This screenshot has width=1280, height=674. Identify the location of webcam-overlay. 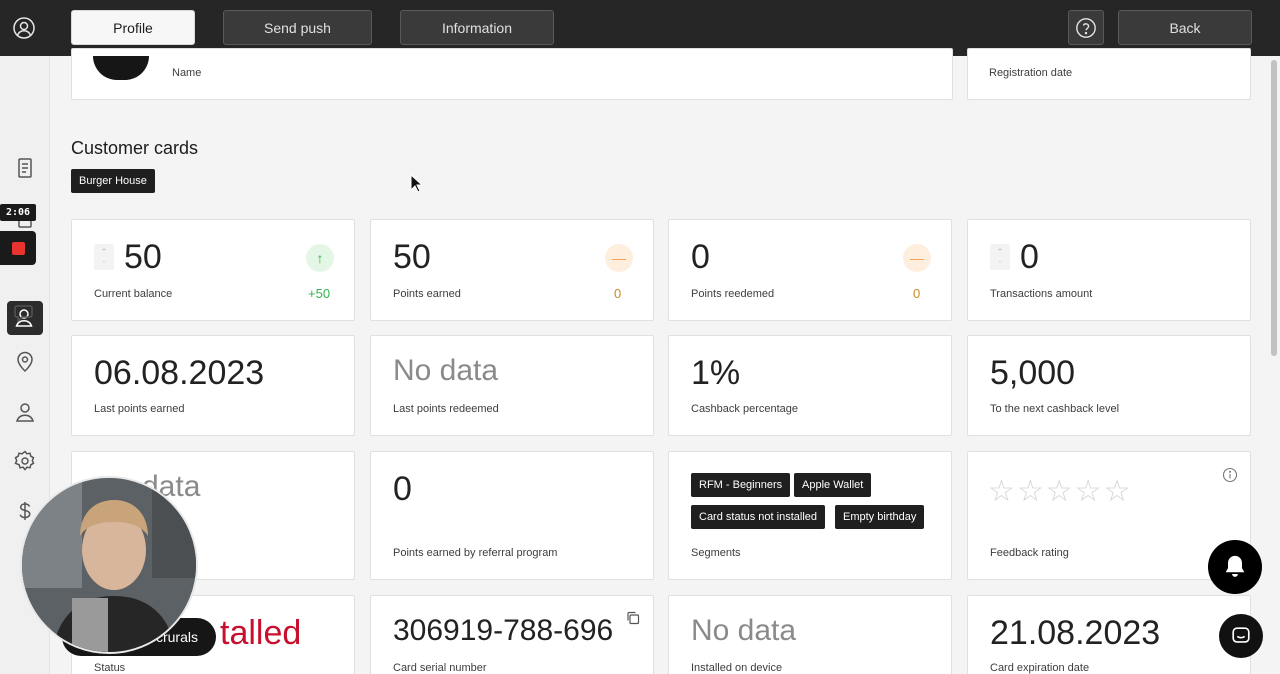
(109, 565).